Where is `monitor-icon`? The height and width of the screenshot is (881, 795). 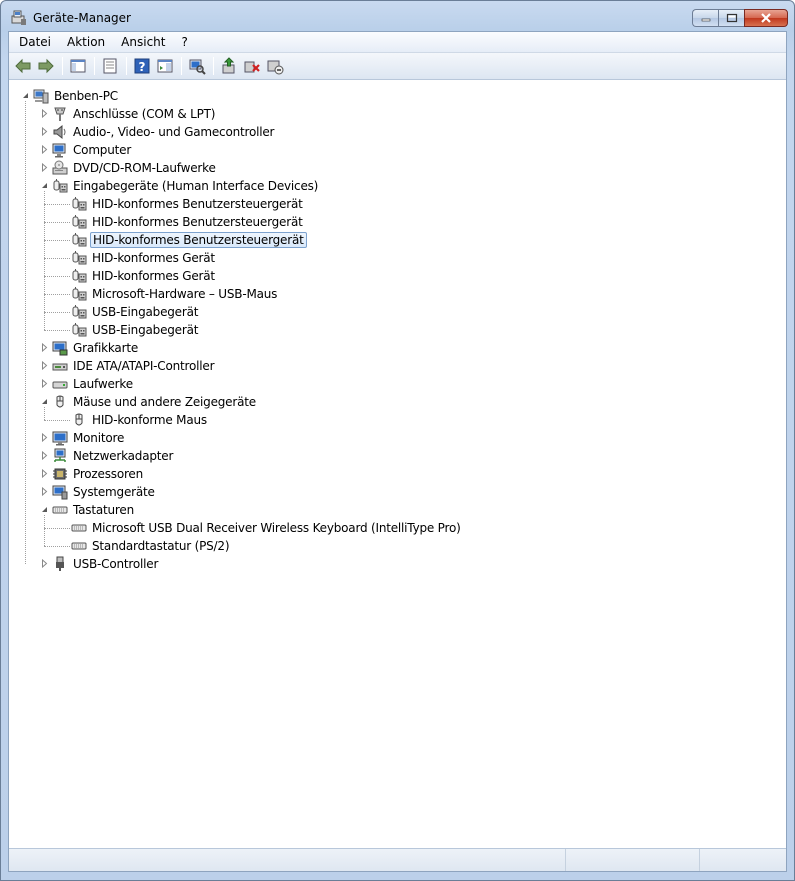
monitor-icon is located at coordinates (60, 438).